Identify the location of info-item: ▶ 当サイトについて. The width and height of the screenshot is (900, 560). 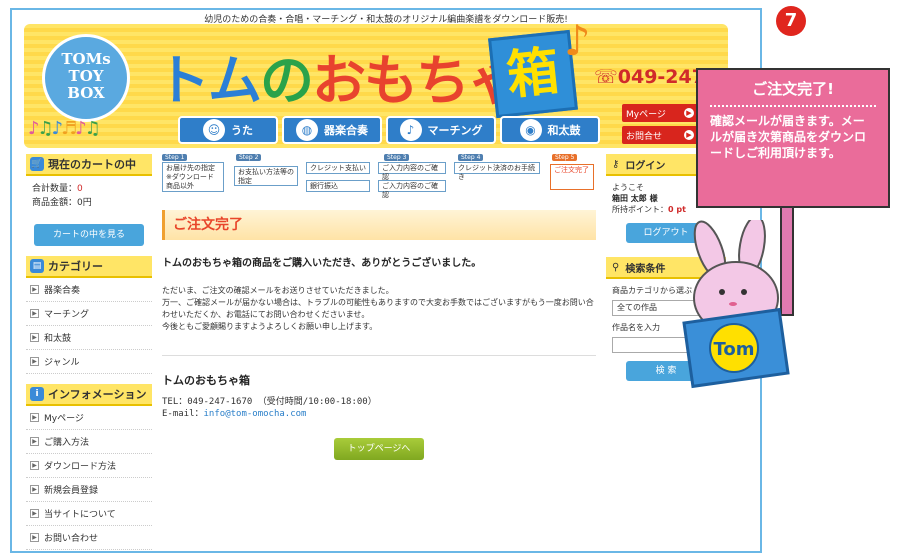
(89, 514).